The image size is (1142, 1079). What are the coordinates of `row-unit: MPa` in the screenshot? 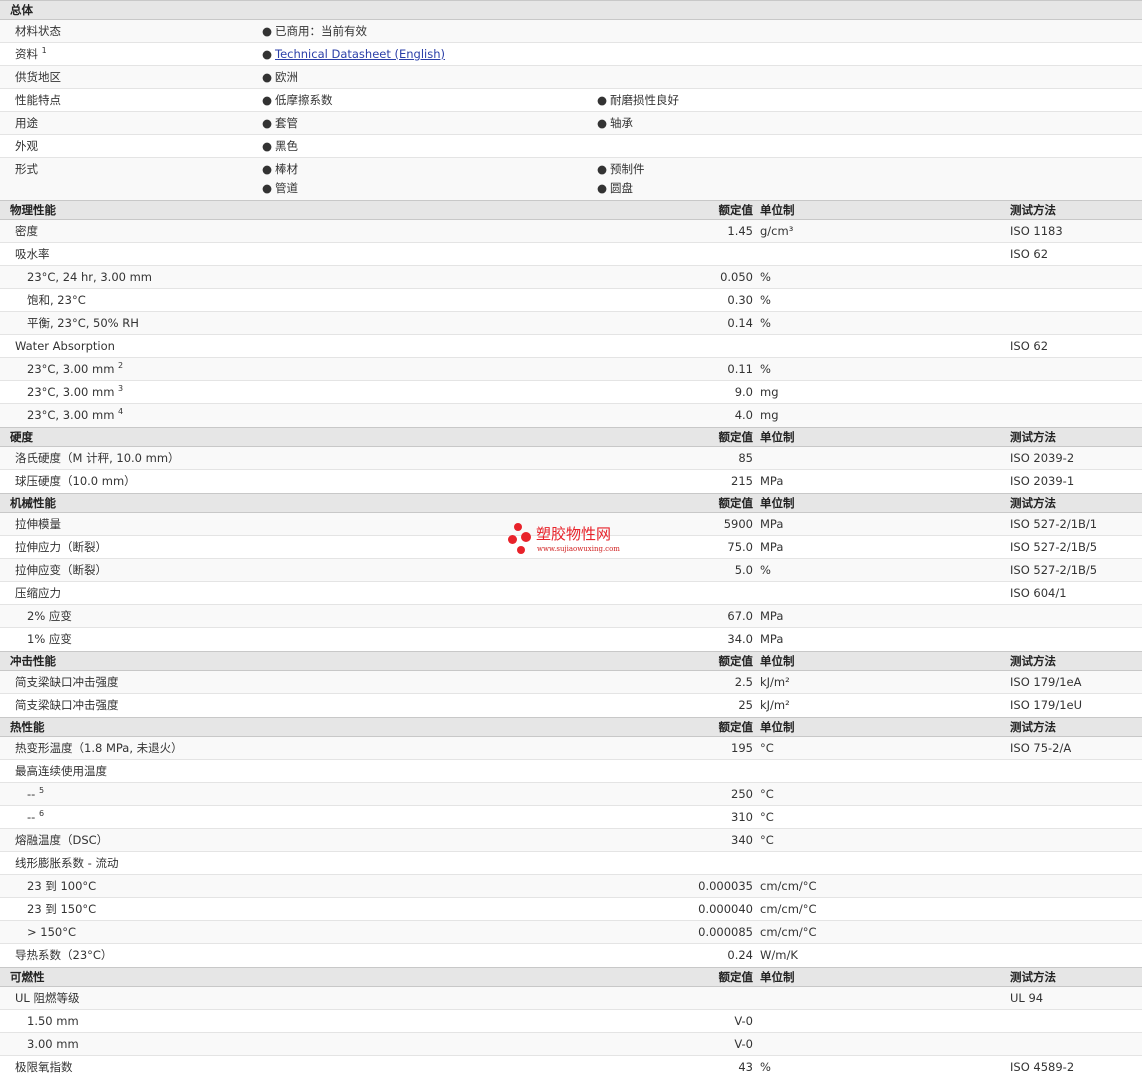 It's located at (772, 547).